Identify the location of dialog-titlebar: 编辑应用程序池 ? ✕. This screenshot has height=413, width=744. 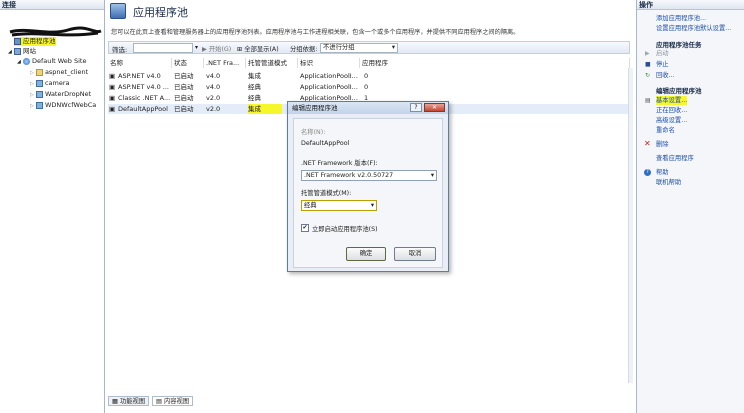
(368, 108).